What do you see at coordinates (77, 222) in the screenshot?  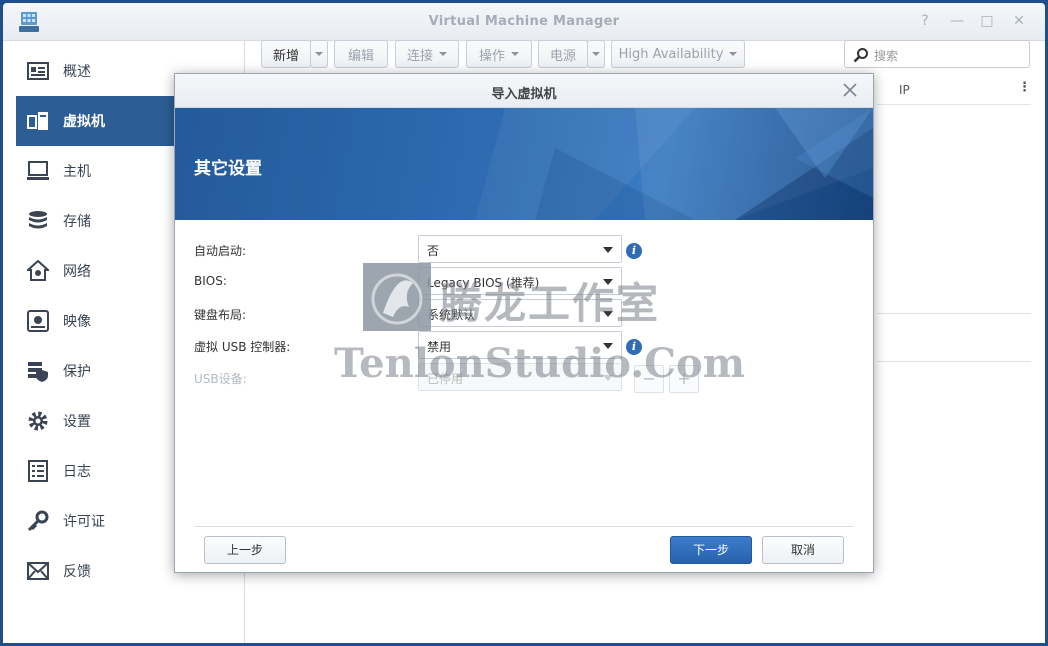 I see `sidebar-item-label: 存储` at bounding box center [77, 222].